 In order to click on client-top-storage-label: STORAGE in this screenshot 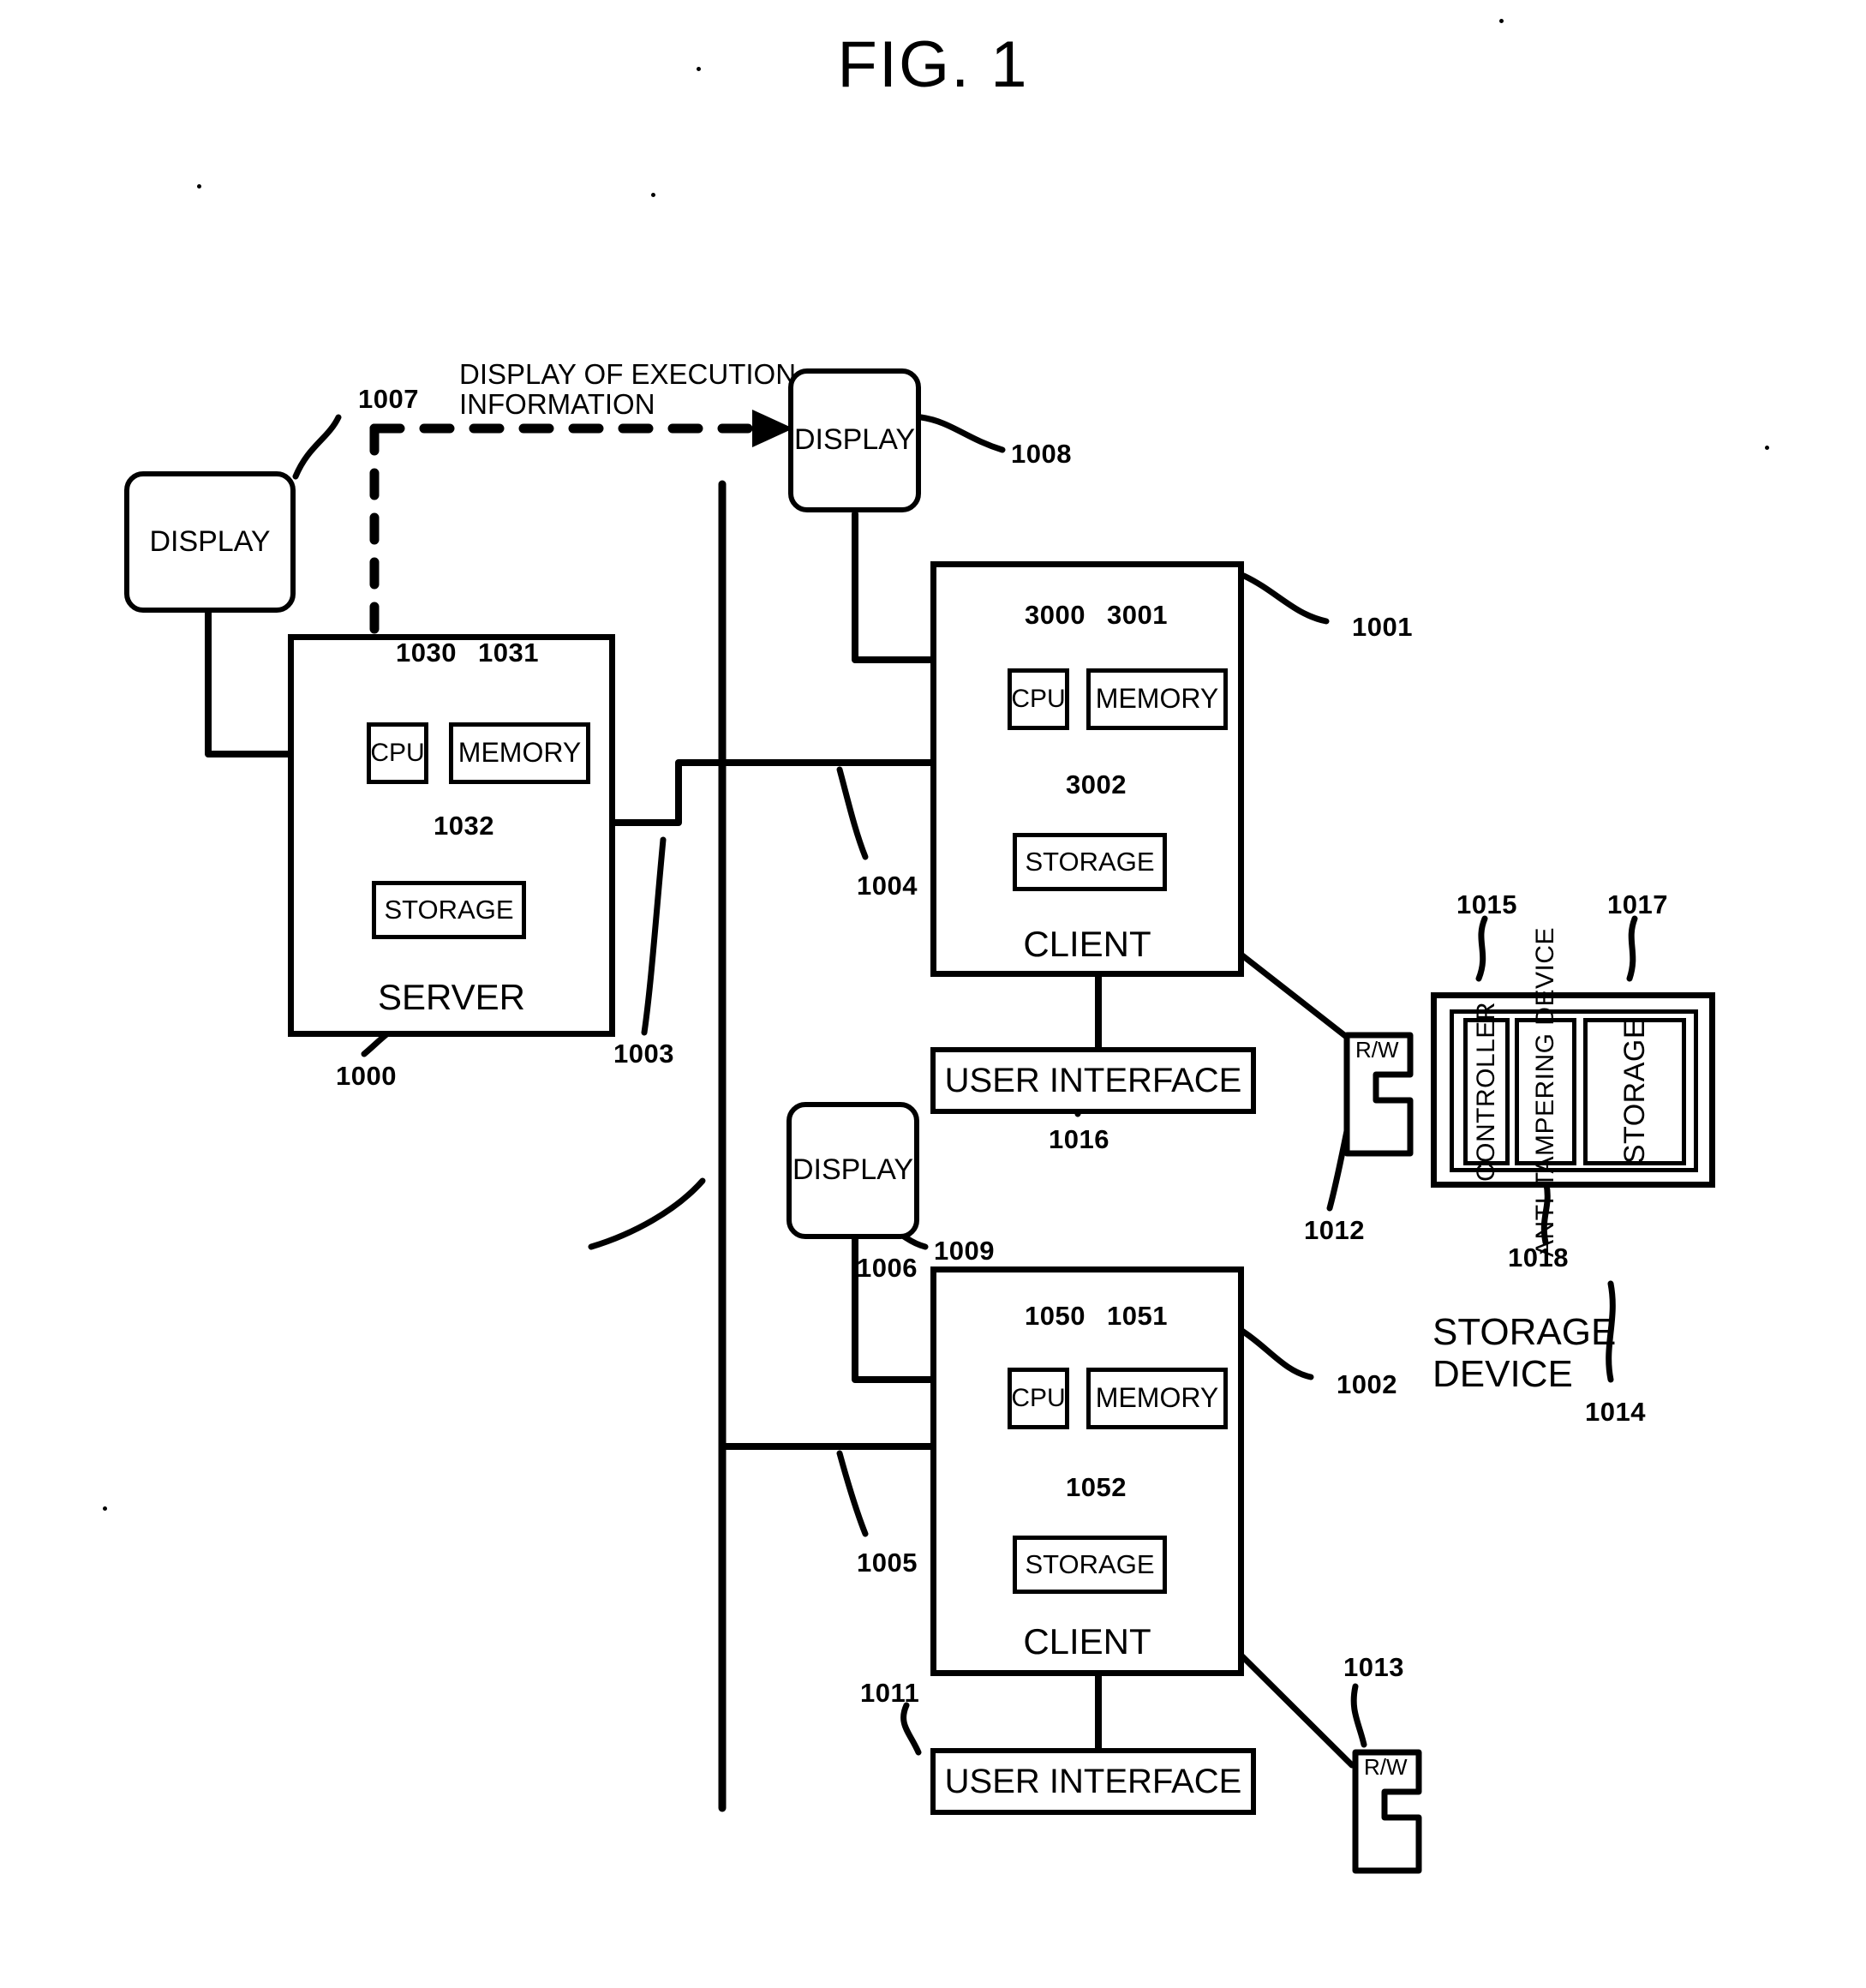, I will do `click(1090, 861)`.